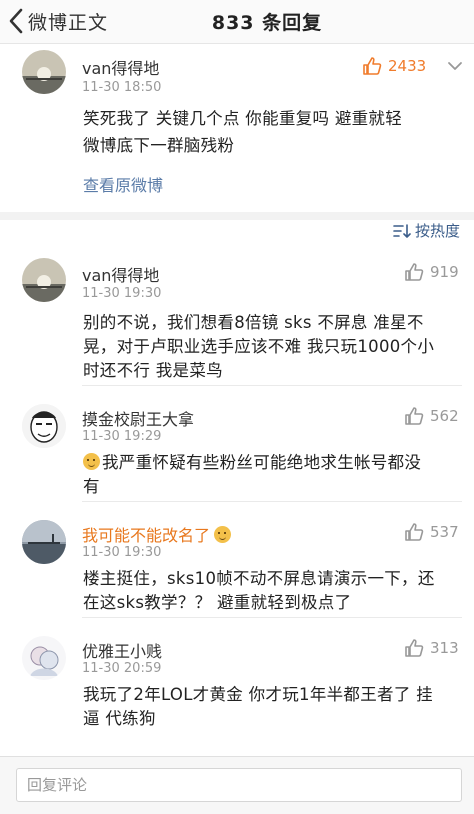 The image size is (474, 814). I want to click on comment-text-line: 逼 代练狗, so click(119, 718).